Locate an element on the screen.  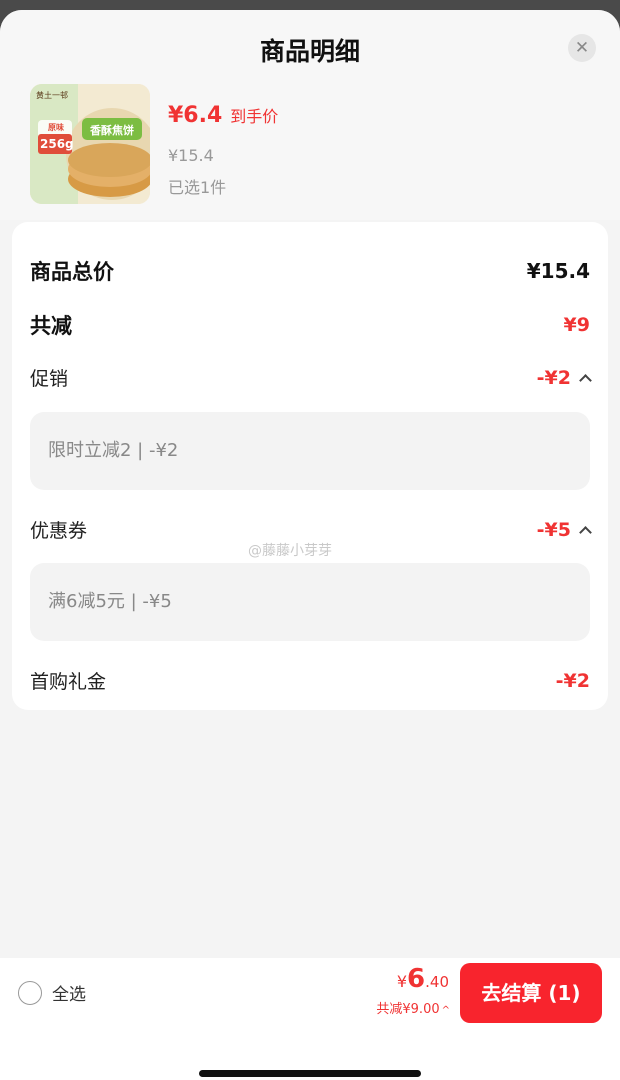
original-price: ¥15.4 is located at coordinates (191, 155).